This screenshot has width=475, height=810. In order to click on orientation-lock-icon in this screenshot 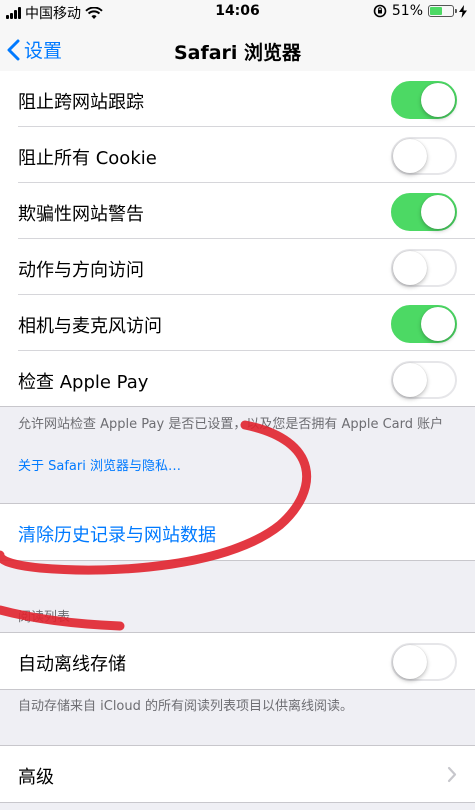, I will do `click(380, 11)`.